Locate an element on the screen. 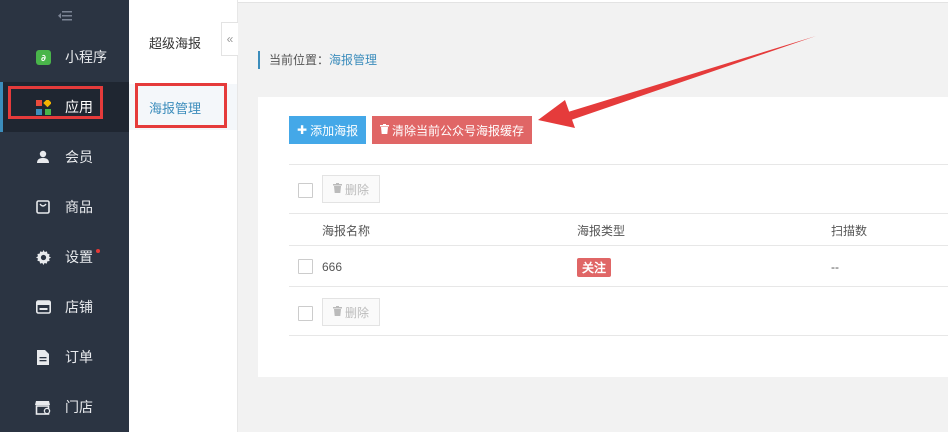 The height and width of the screenshot is (432, 948). row-checkbox is located at coordinates (305, 266).